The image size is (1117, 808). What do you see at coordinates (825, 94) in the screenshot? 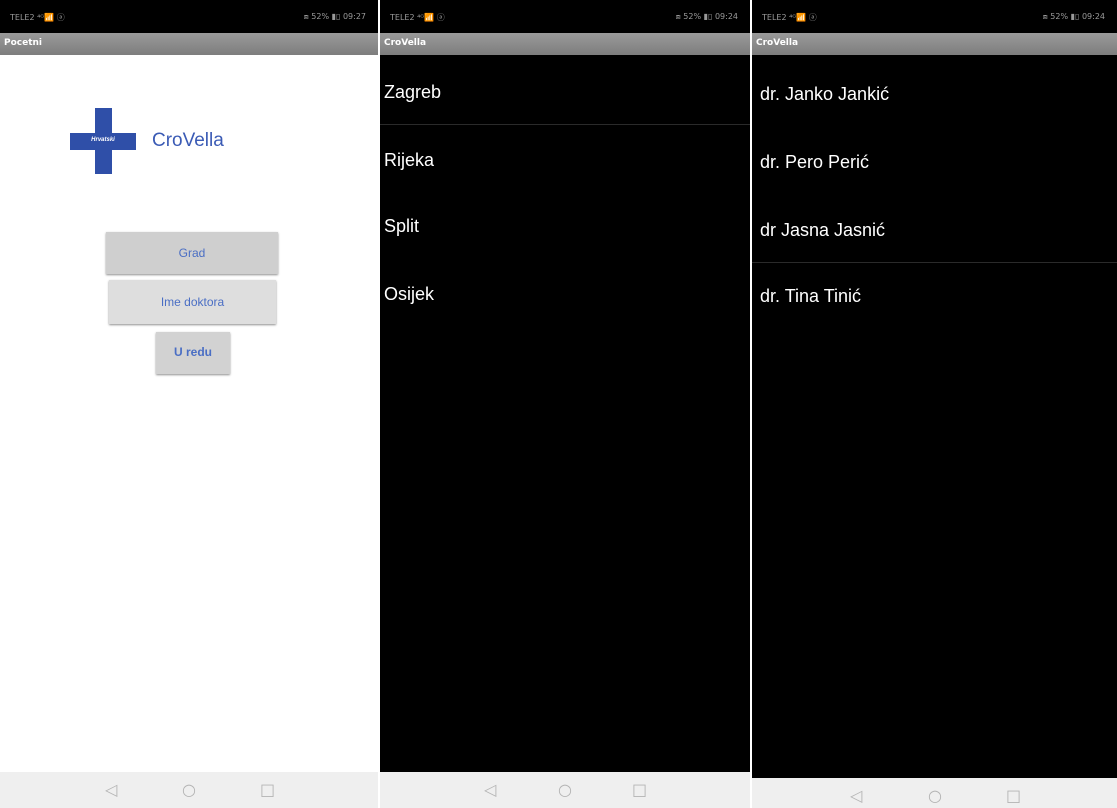
I see `doctor-label: dr. Janko Jankić` at bounding box center [825, 94].